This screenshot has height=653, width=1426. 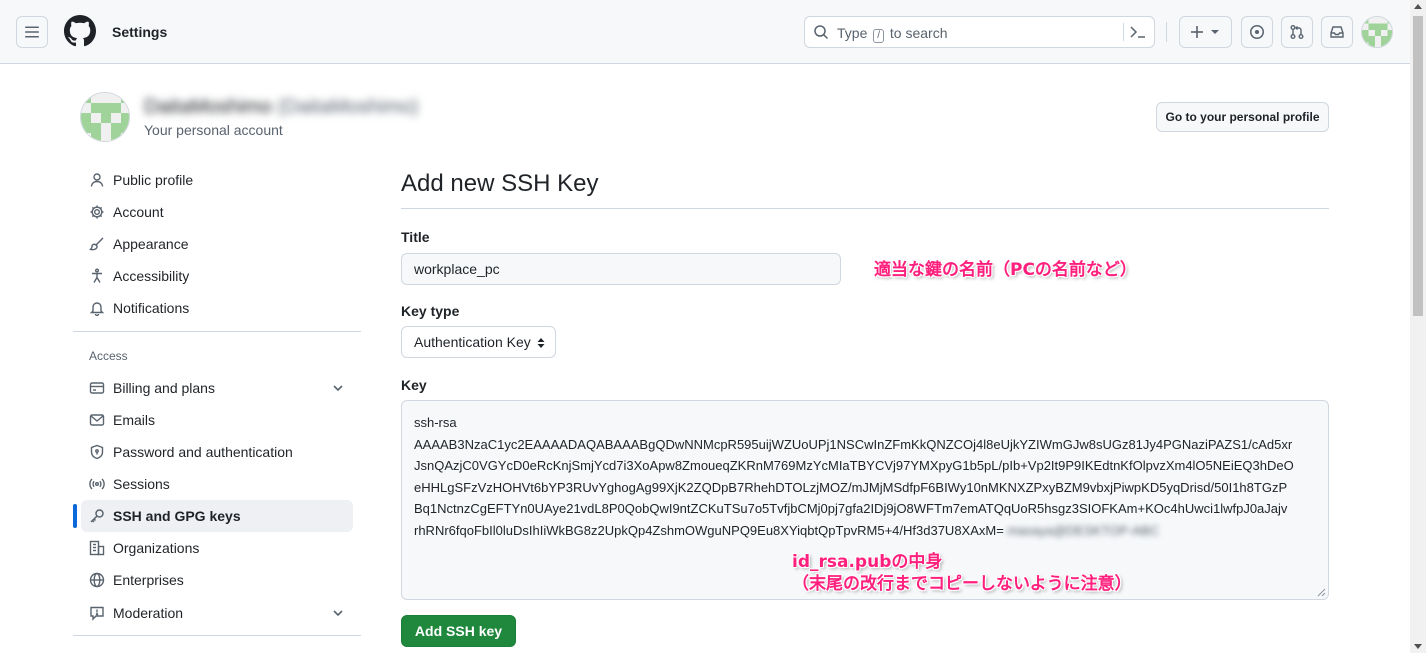 I want to click on sidebar-item-enterprises: Enterprises, so click(x=217, y=580).